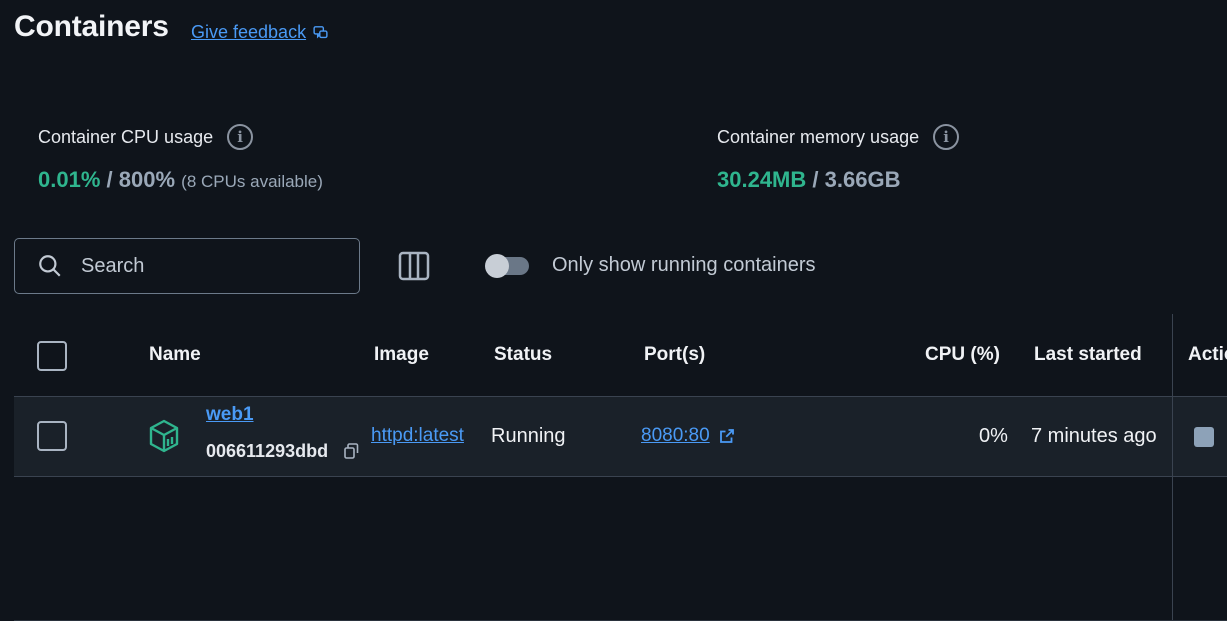 This screenshot has width=1227, height=621. What do you see at coordinates (862, 179) in the screenshot?
I see `memory-total-value: 3.66GB` at bounding box center [862, 179].